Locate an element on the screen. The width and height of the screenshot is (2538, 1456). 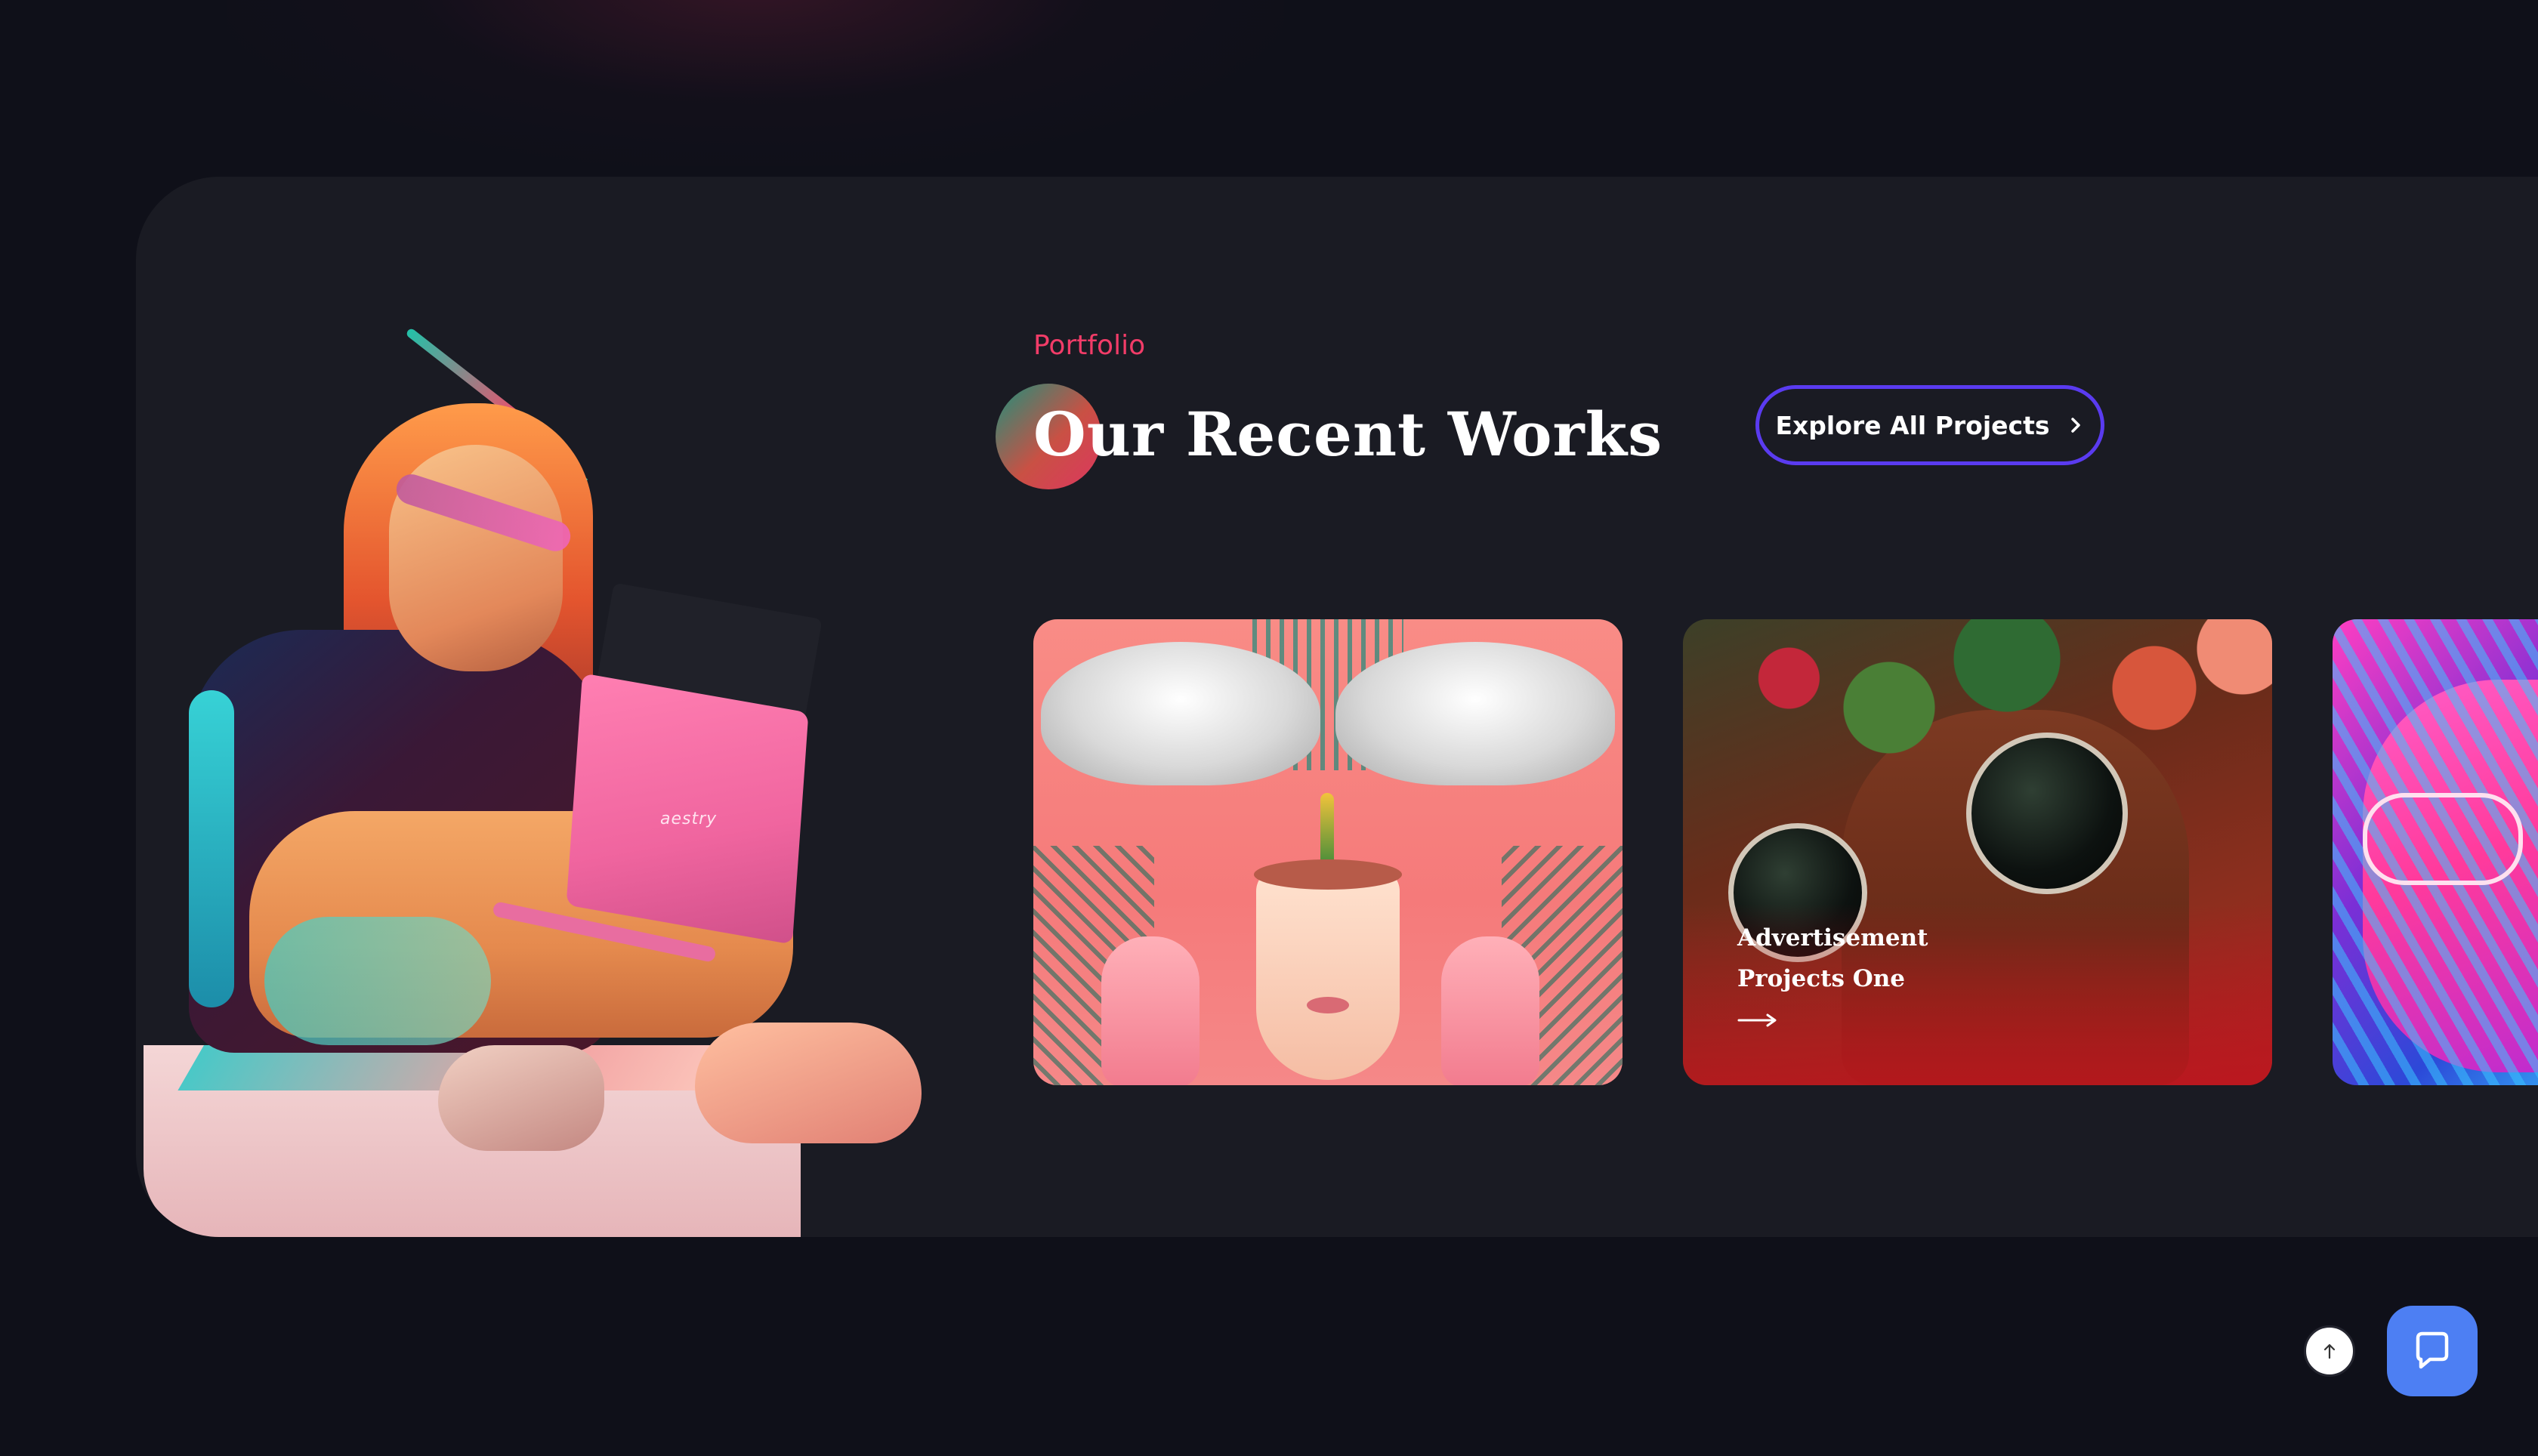
section-eyebrow: Portfolio is located at coordinates (1089, 345).